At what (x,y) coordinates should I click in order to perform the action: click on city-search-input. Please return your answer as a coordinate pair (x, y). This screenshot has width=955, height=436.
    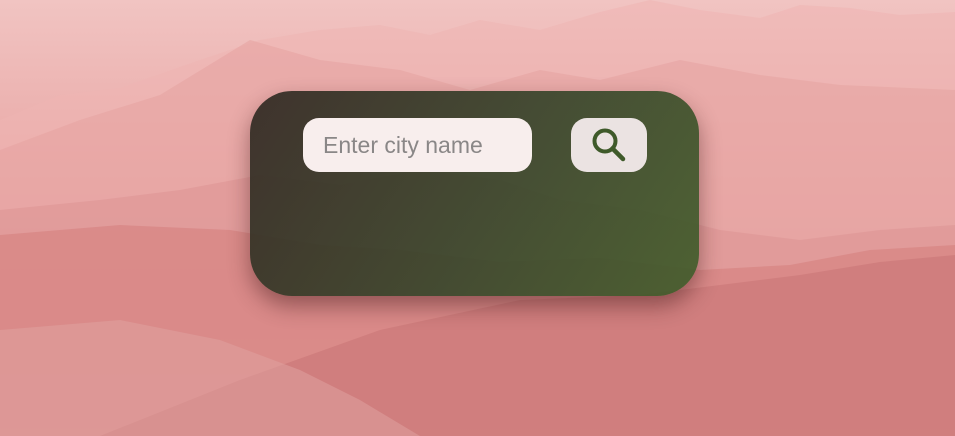
    Looking at the image, I should click on (417, 145).